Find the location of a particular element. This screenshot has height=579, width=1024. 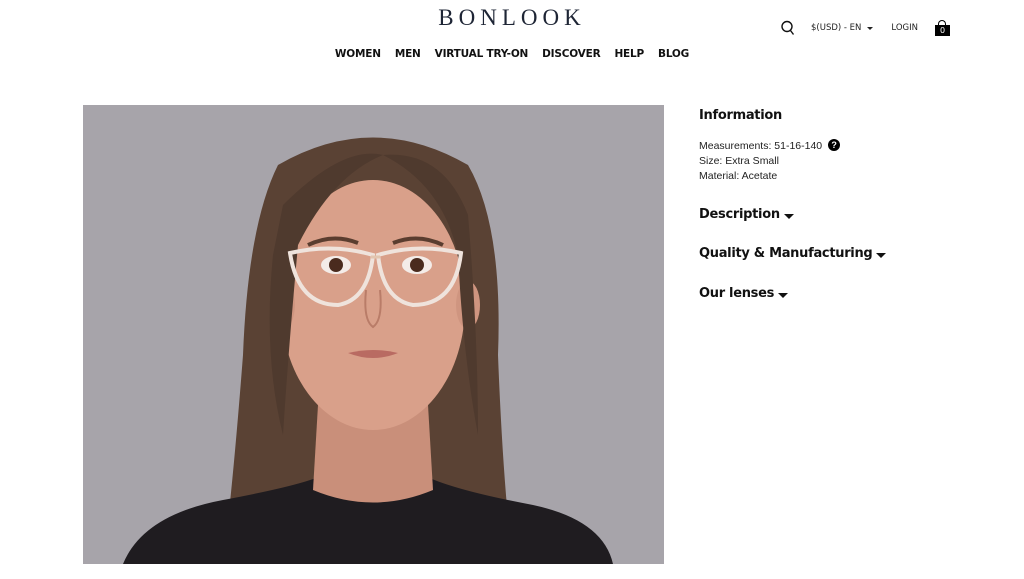

nav-discover: DISCOVER is located at coordinates (571, 54).